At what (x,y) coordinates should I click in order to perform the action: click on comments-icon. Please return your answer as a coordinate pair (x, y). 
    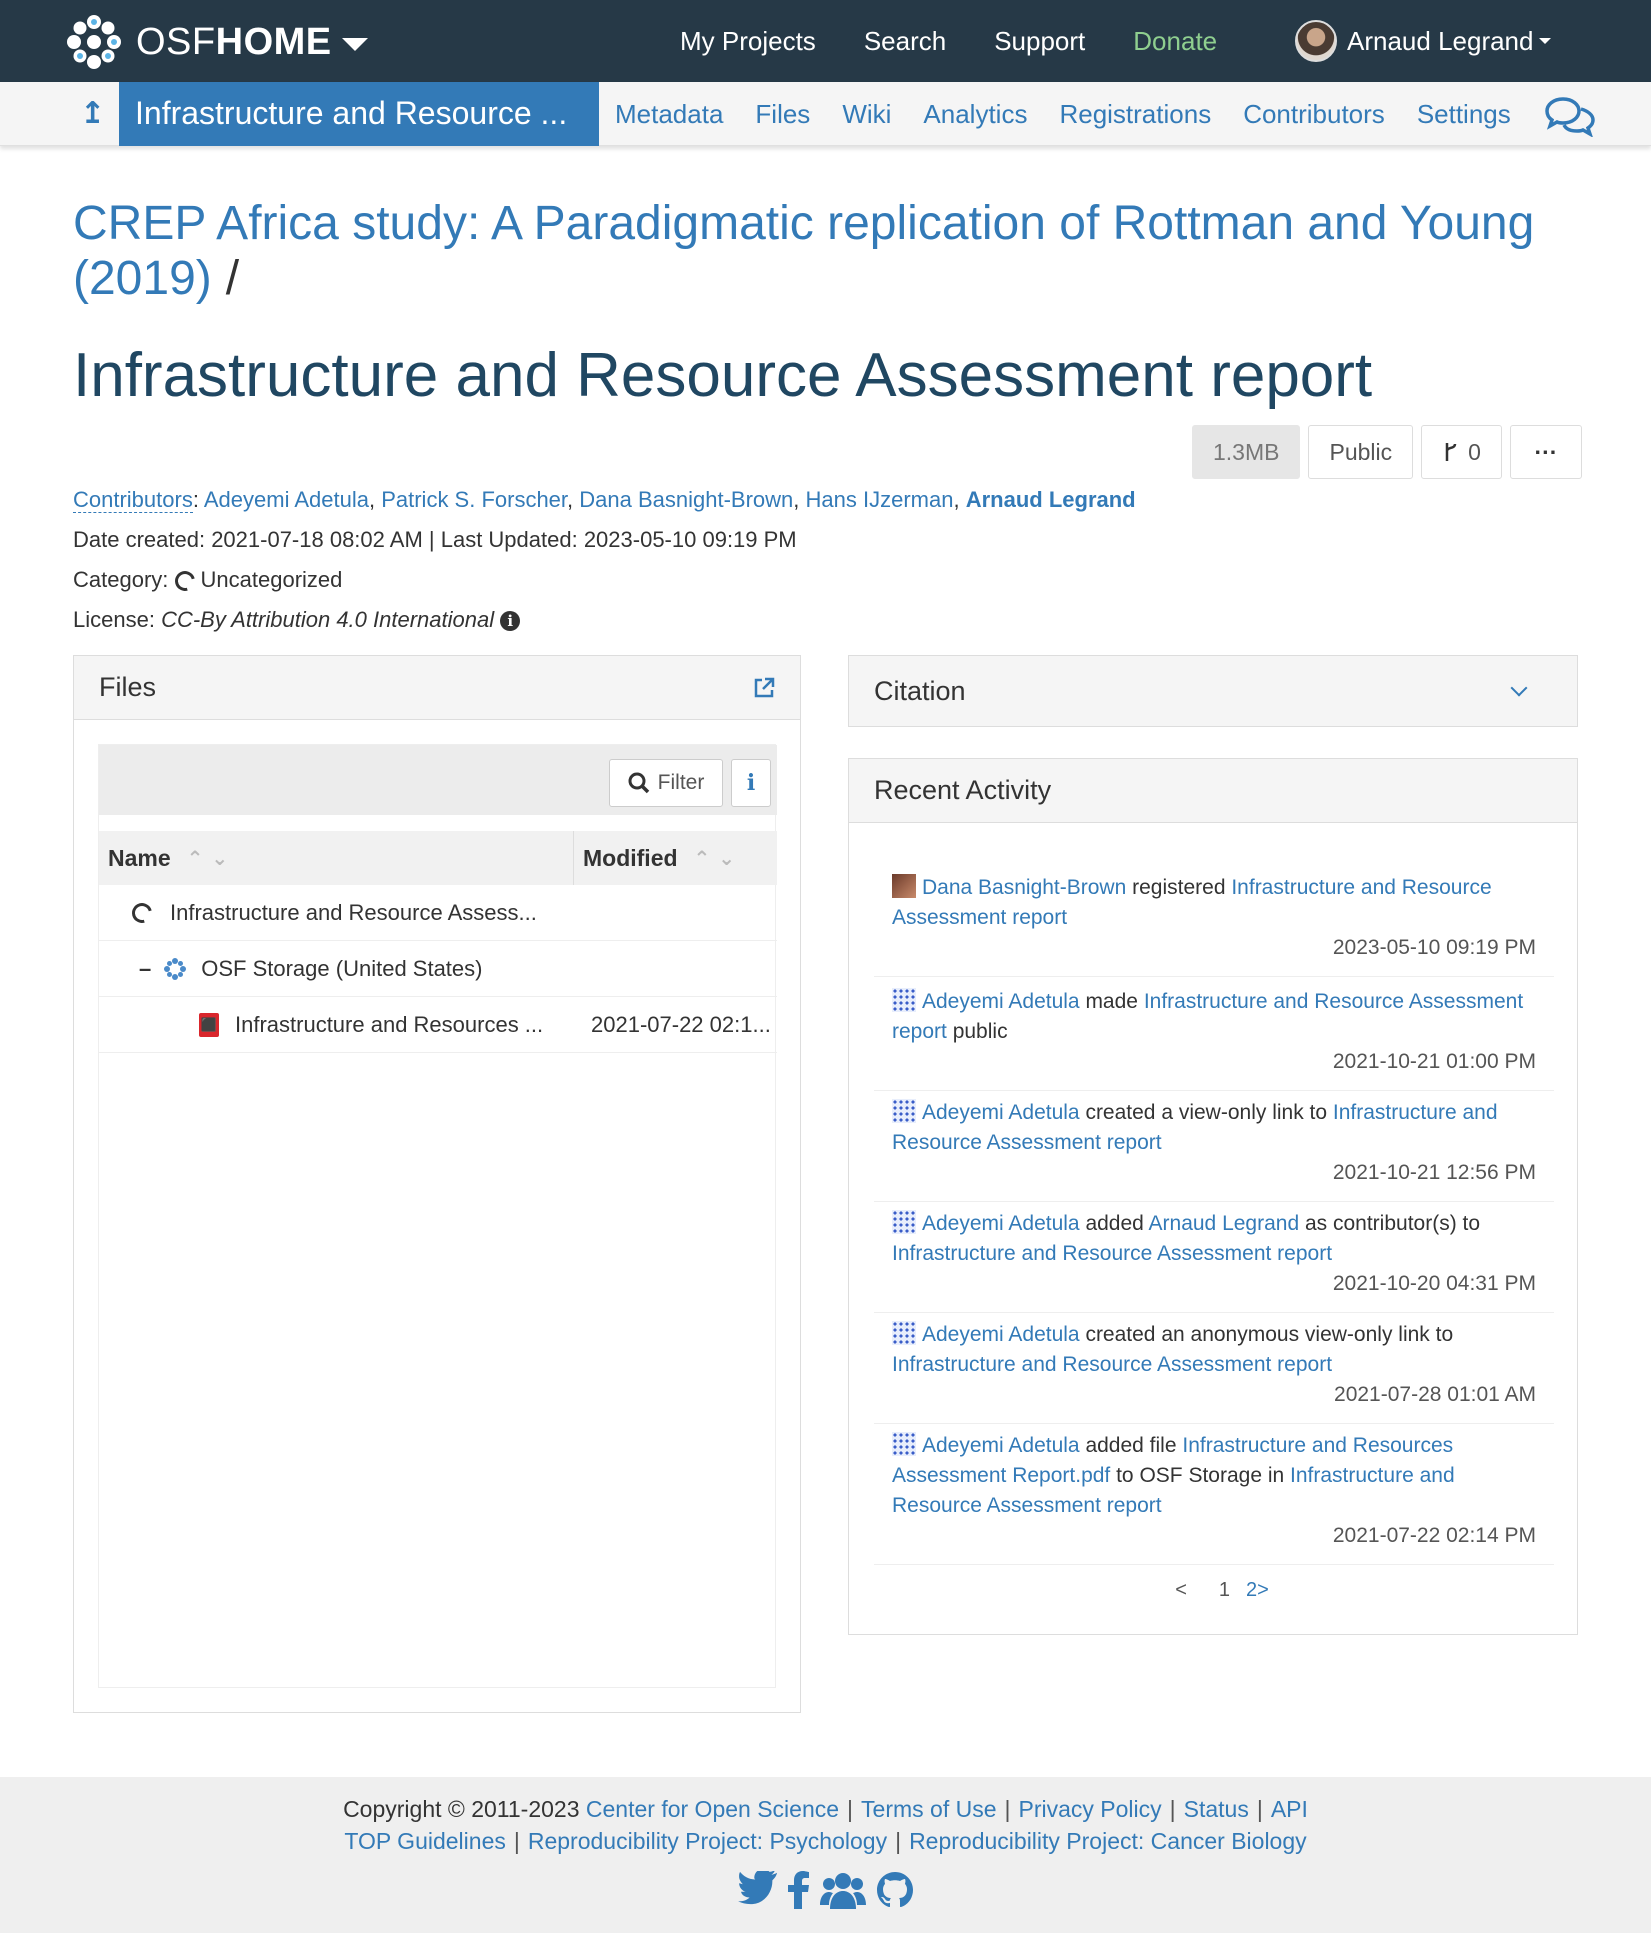
    Looking at the image, I should click on (1570, 116).